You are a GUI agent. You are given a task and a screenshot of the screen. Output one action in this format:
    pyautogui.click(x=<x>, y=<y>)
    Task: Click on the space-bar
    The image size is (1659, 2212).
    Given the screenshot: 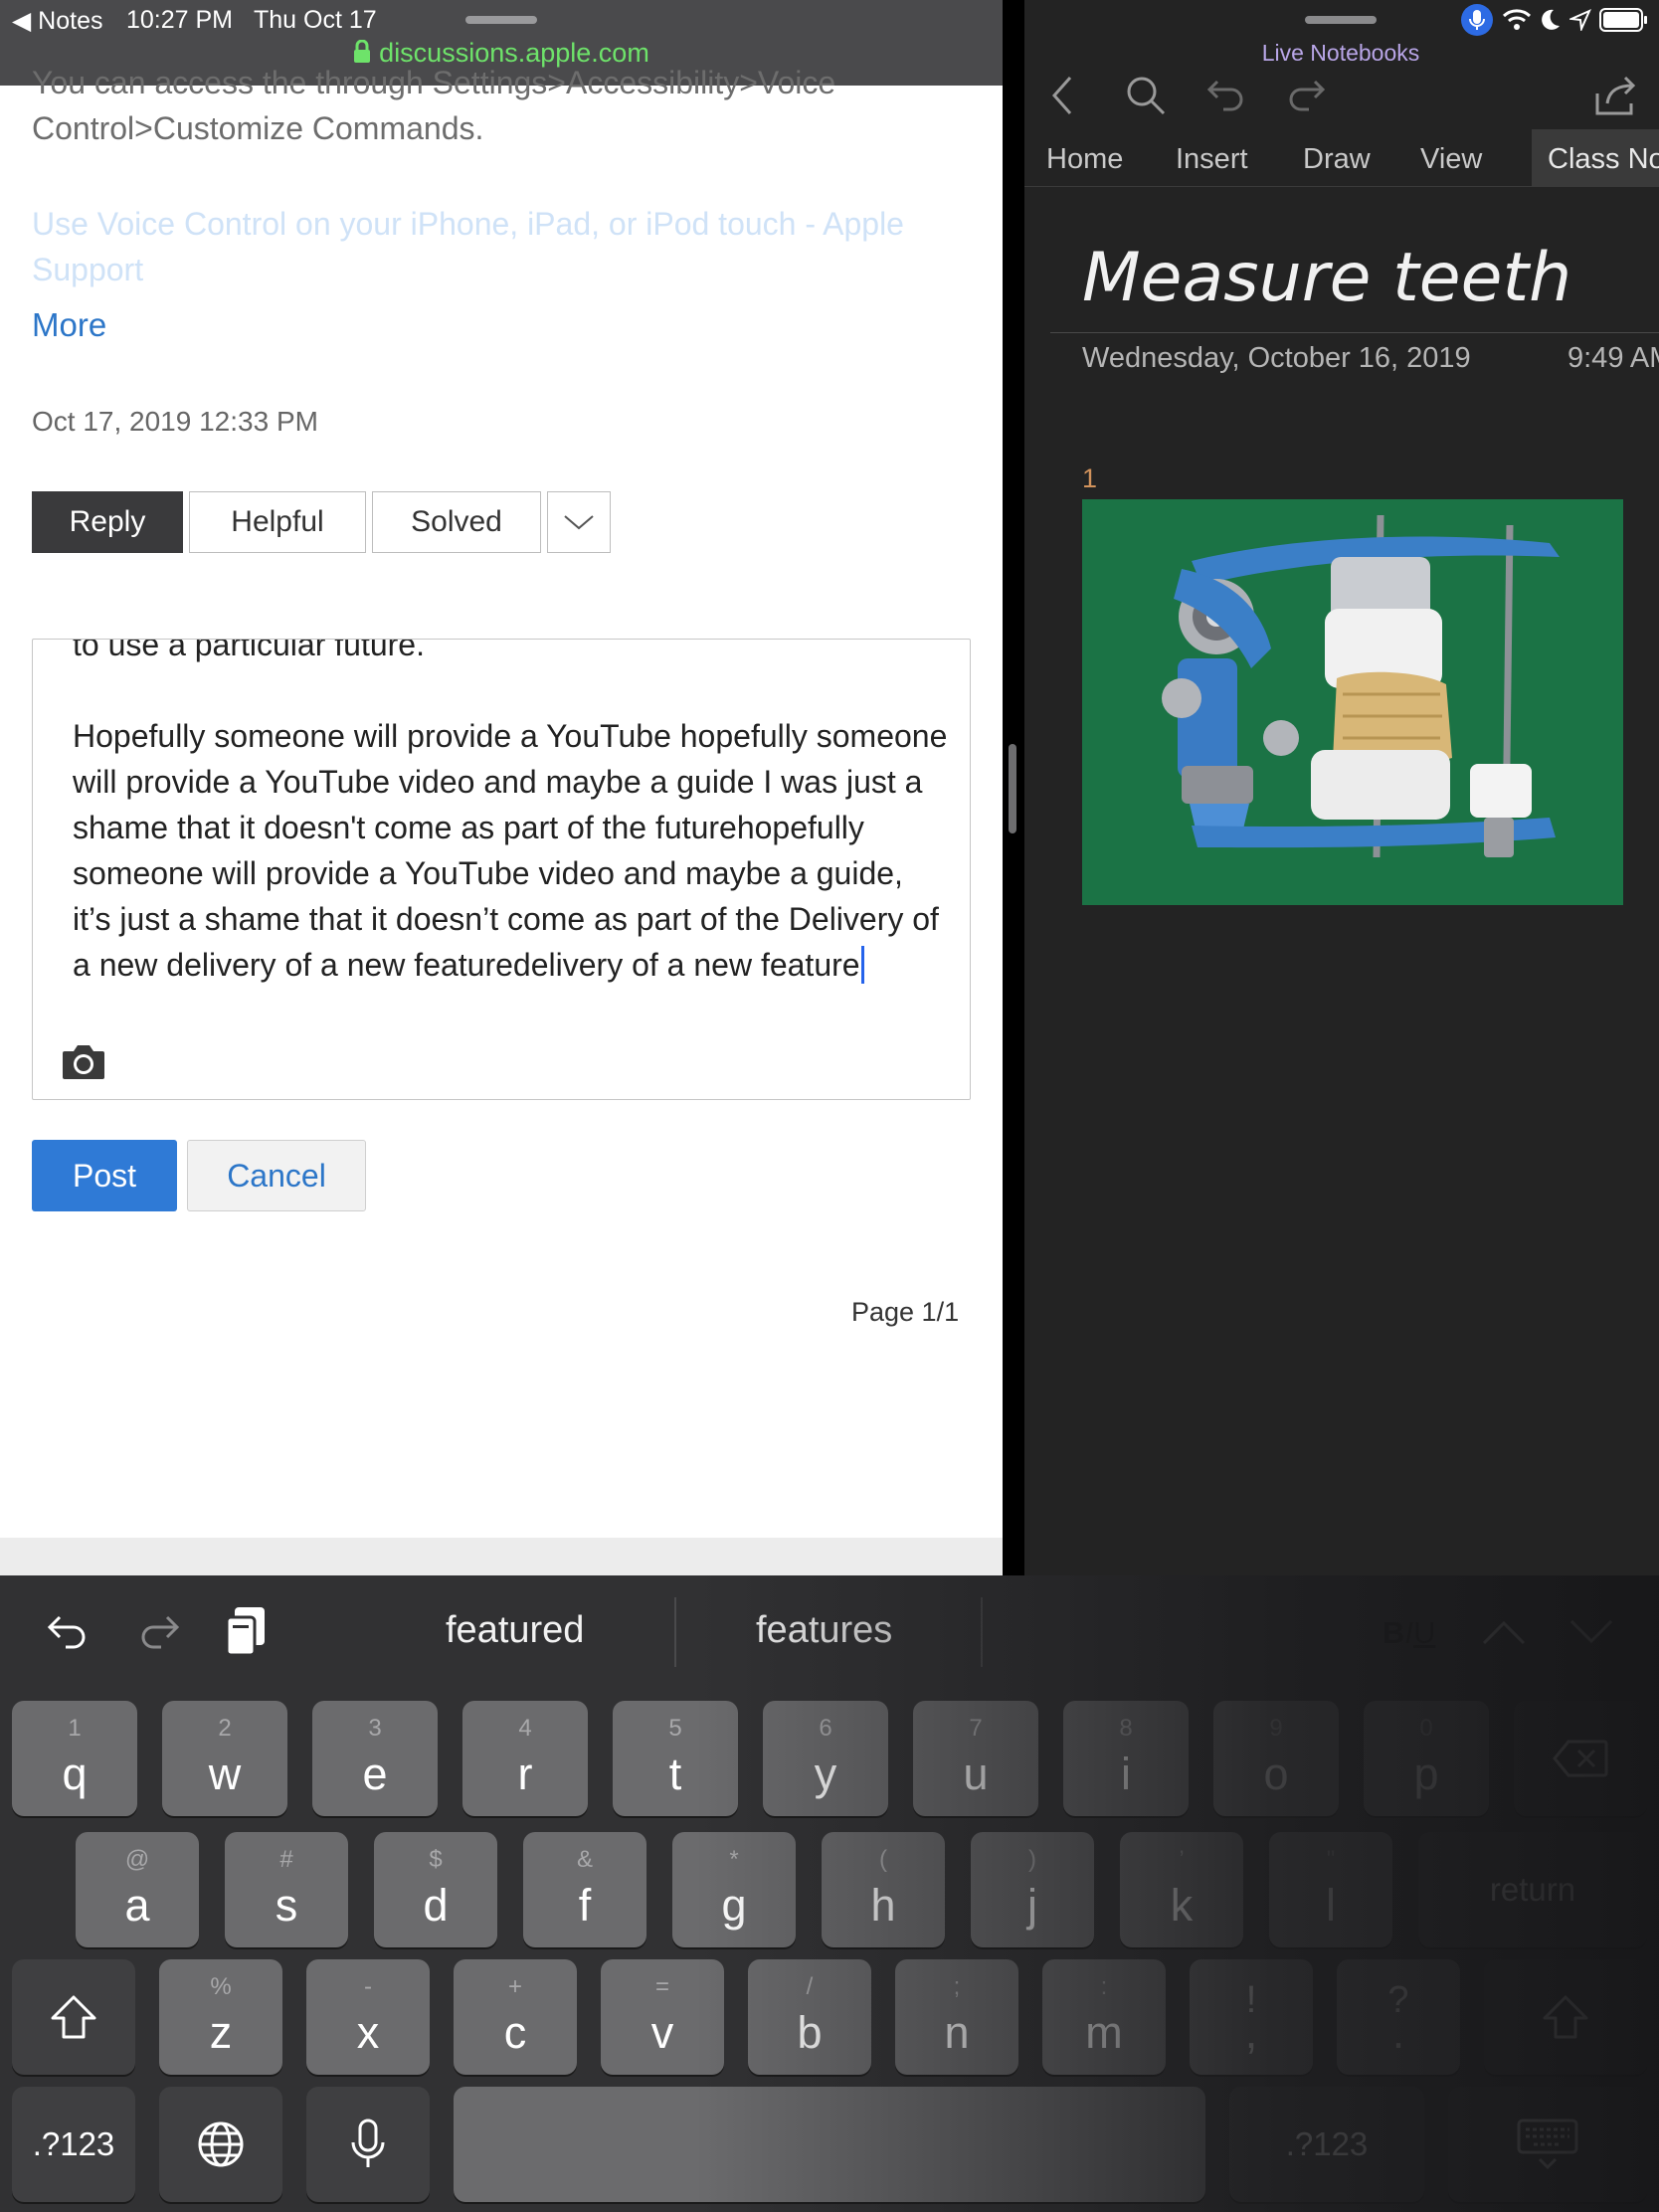 What is the action you would take?
    pyautogui.click(x=829, y=2144)
    